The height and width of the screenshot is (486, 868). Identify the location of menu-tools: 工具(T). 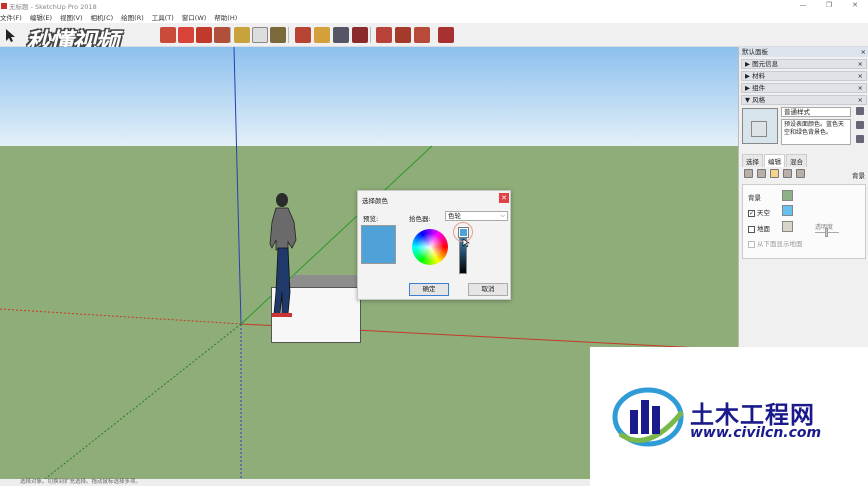
(163, 17).